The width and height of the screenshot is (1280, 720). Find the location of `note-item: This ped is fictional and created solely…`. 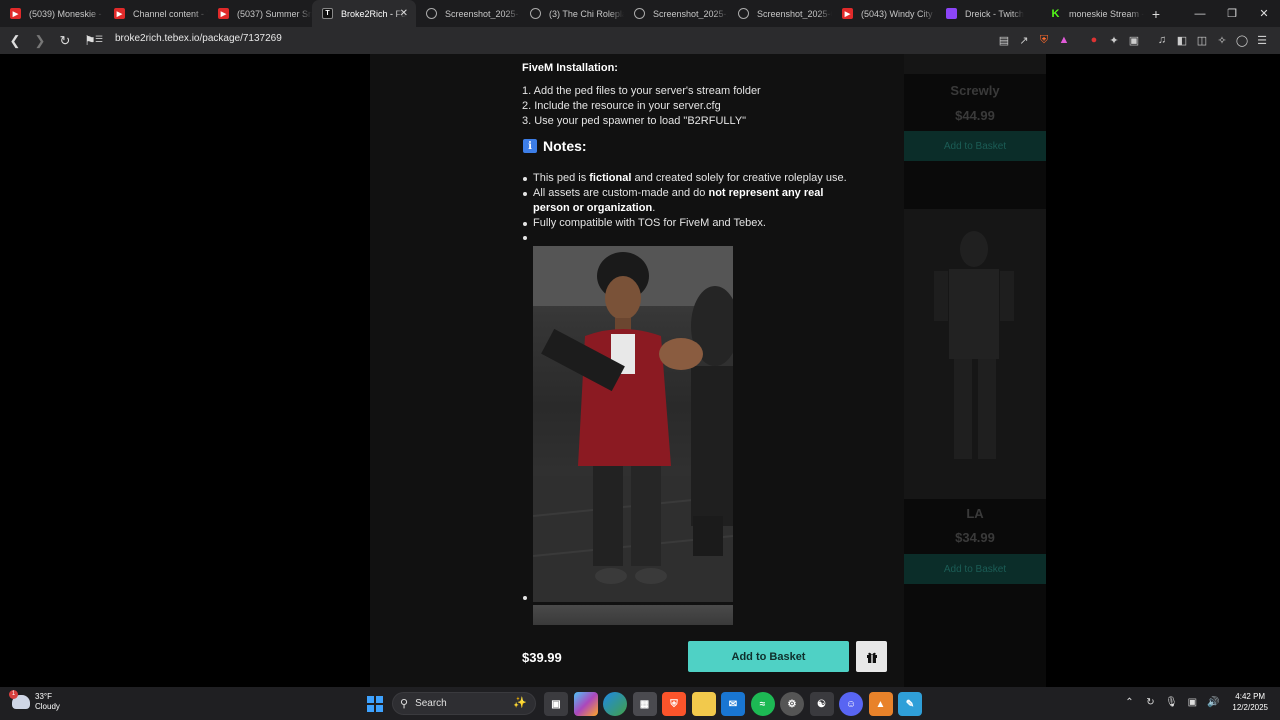

note-item: This ped is fictional and created solely… is located at coordinates (692, 178).